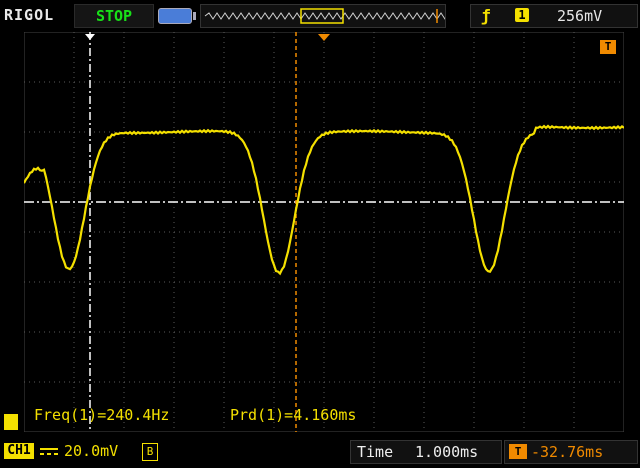 This screenshot has width=640, height=468. What do you see at coordinates (320, 453) in the screenshot?
I see `bottom-status-bar: CH1 20.0mV B Time 1.000ms T -32.76ms` at bounding box center [320, 453].